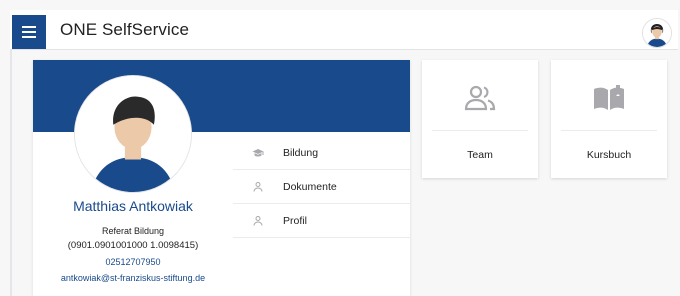 The image size is (680, 296). What do you see at coordinates (133, 231) in the screenshot?
I see `department-name: Referat Bildung` at bounding box center [133, 231].